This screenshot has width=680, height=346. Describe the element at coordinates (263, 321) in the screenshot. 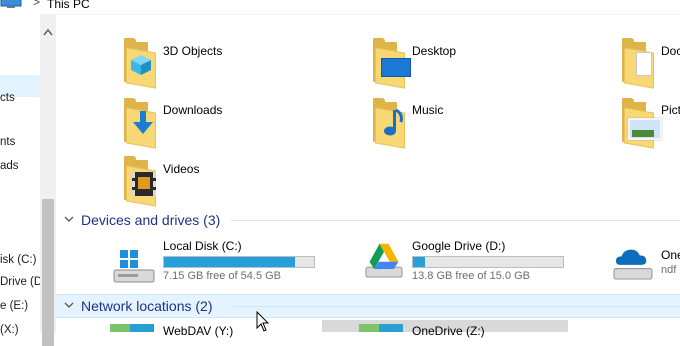

I see `mouse-cursor-icon` at that location.